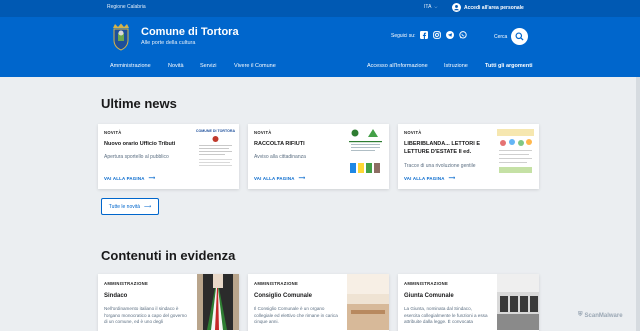 The height and width of the screenshot is (331, 640). Describe the element at coordinates (368, 302) in the screenshot. I see `council-room-photo` at that location.